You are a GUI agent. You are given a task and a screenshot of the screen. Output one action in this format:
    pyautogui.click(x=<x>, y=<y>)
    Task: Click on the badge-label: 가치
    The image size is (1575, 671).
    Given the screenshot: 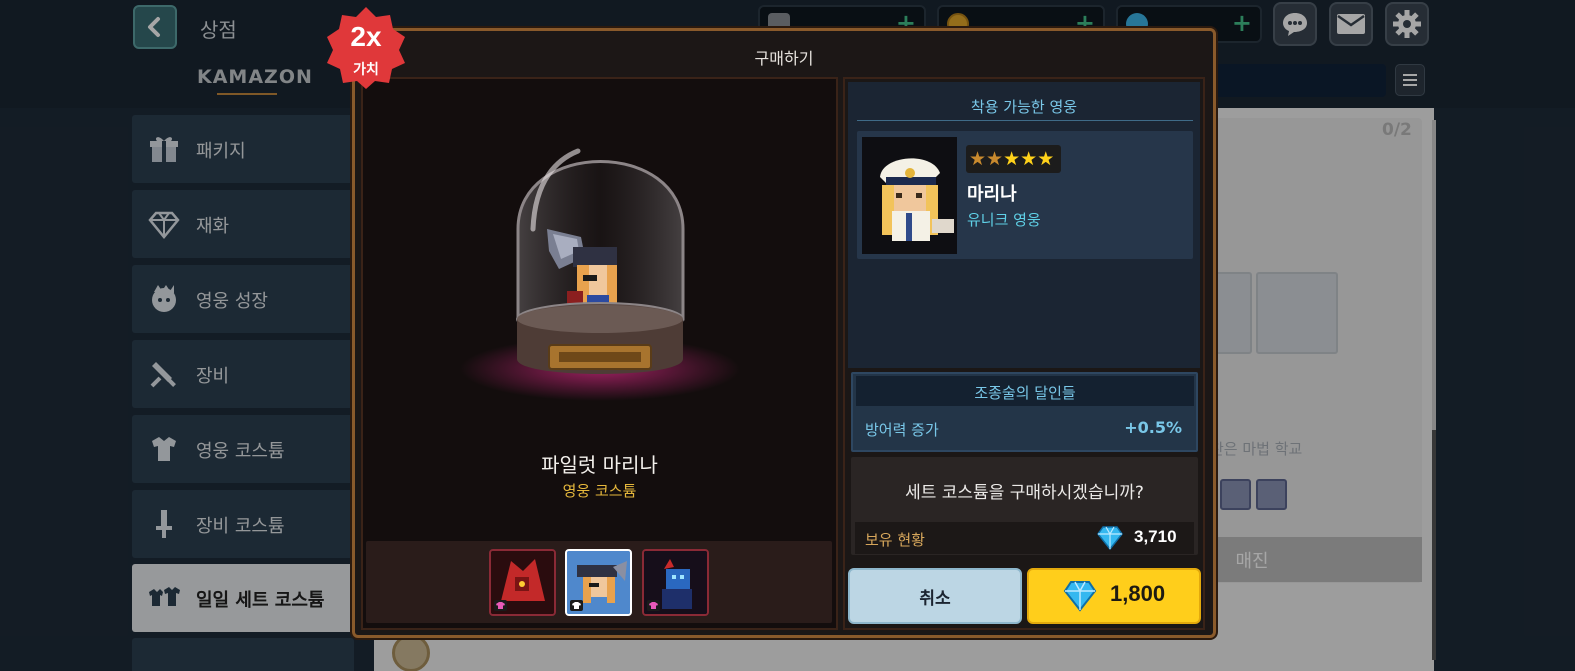 What is the action you would take?
    pyautogui.click(x=366, y=70)
    